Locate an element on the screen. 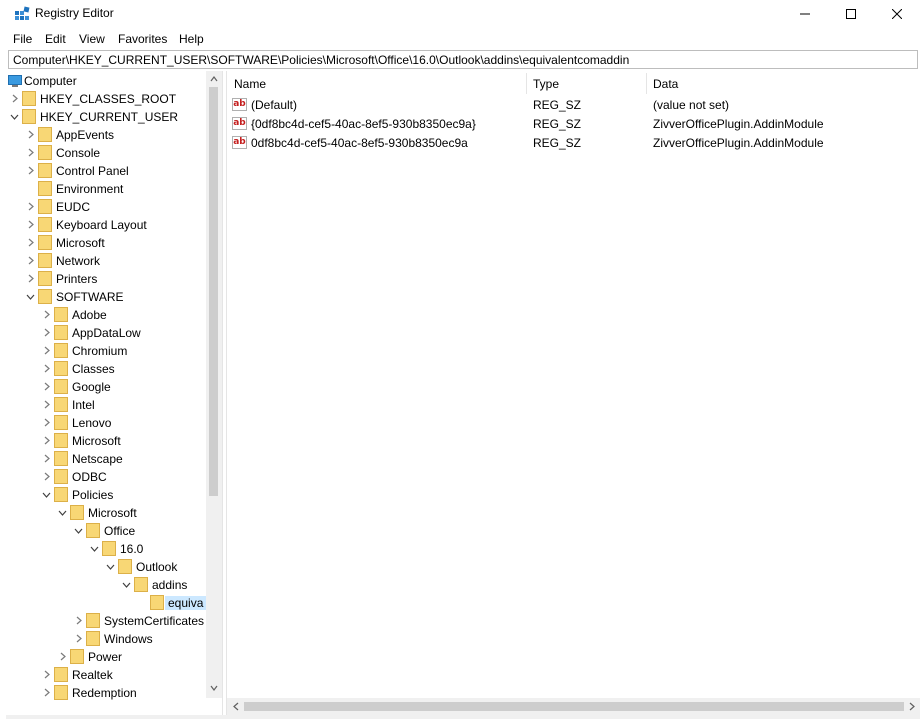 Image resolution: width=920 pixels, height=719 pixels. tree-item-label: SOFTWARE is located at coordinates (90, 297).